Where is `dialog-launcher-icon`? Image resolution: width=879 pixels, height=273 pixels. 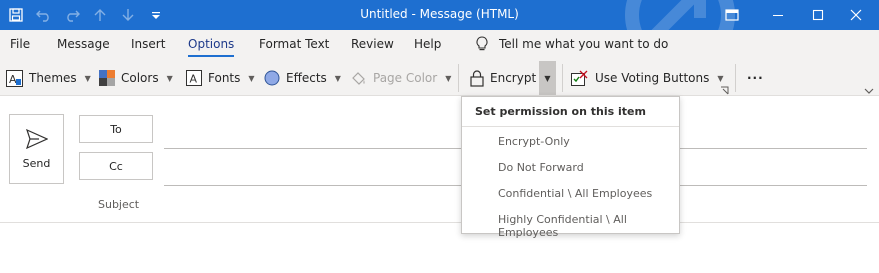
dialog-launcher-icon is located at coordinates (724, 91).